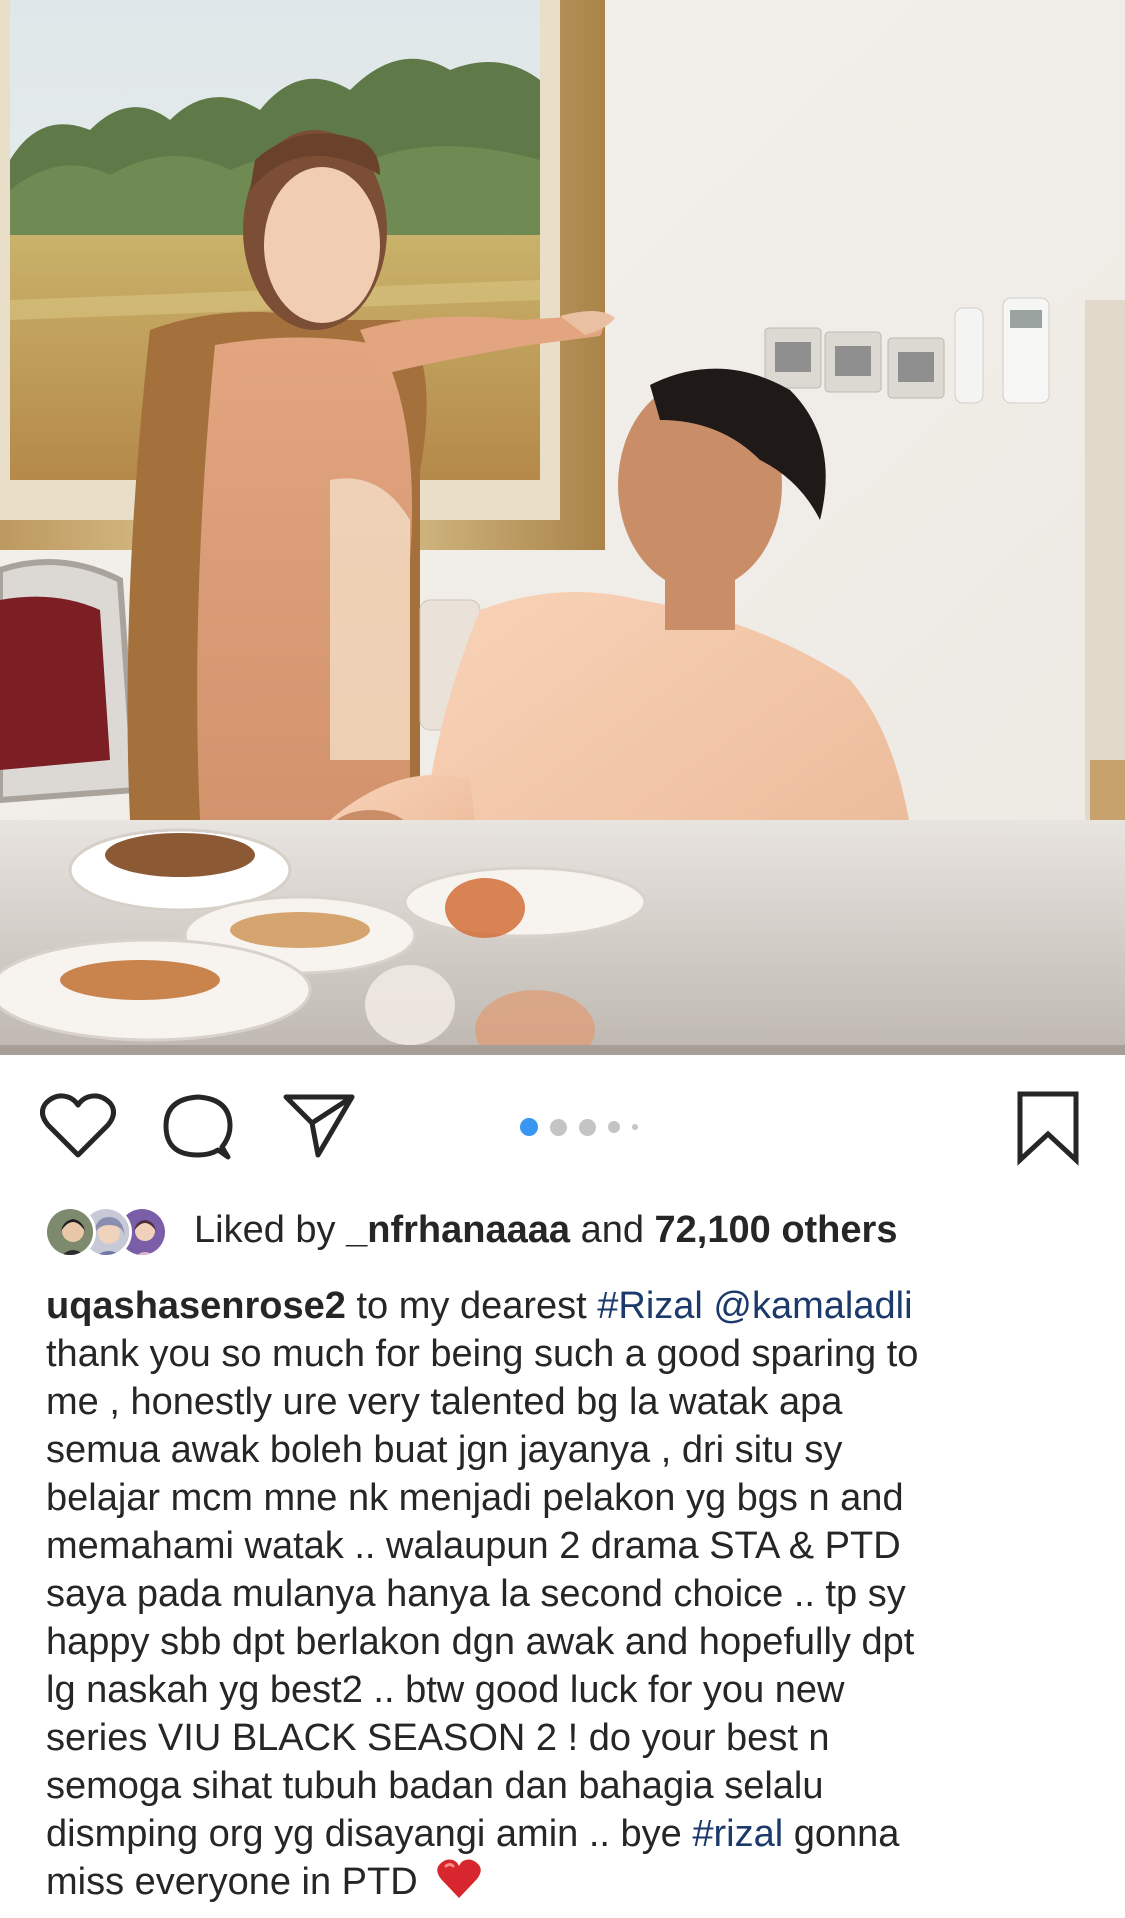 The width and height of the screenshot is (1125, 1918). I want to click on liked-by-label: Liked by, so click(265, 1230).